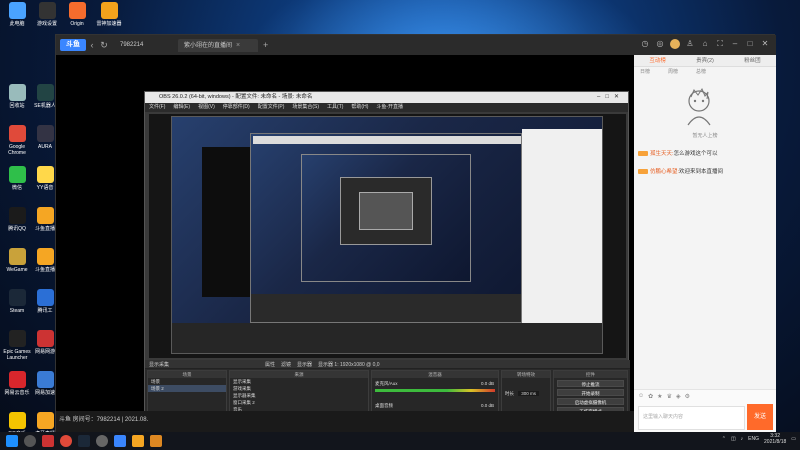 Image resolution: width=800 pixels, height=450 pixels. What do you see at coordinates (77, 14) in the screenshot?
I see `desktop-icon: Origin` at bounding box center [77, 14].